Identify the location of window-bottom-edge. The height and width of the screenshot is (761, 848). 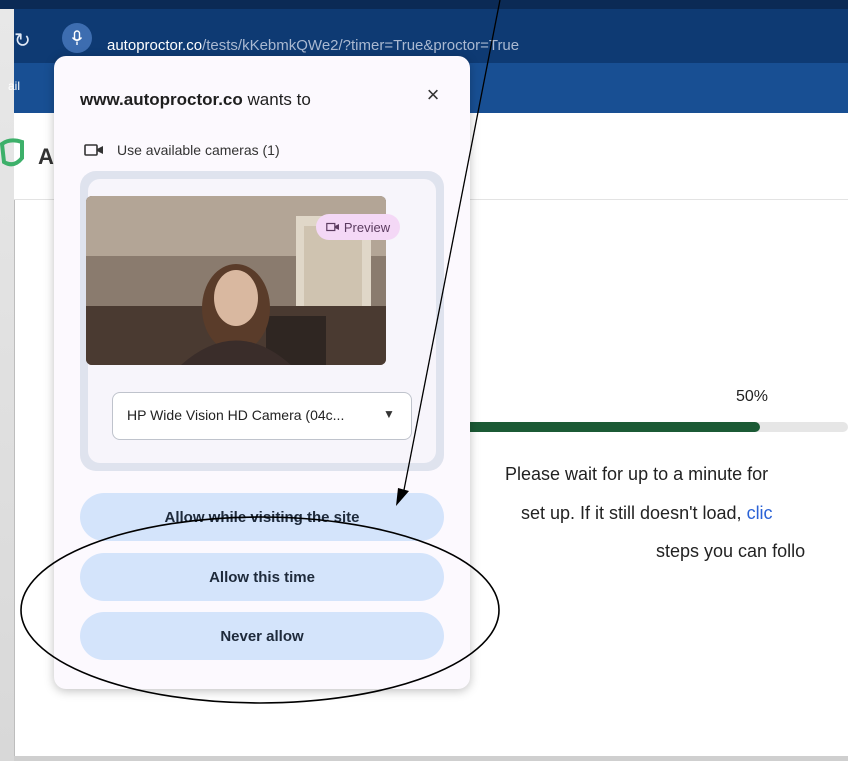
(431, 758).